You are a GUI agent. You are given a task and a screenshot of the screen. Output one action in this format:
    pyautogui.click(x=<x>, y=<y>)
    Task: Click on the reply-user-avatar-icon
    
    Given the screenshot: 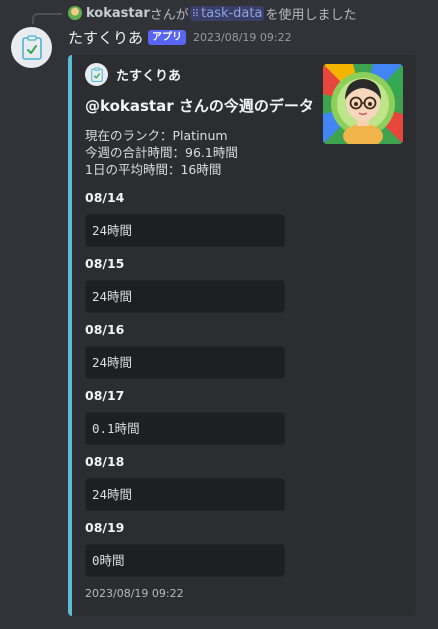 What is the action you would take?
    pyautogui.click(x=75, y=13)
    